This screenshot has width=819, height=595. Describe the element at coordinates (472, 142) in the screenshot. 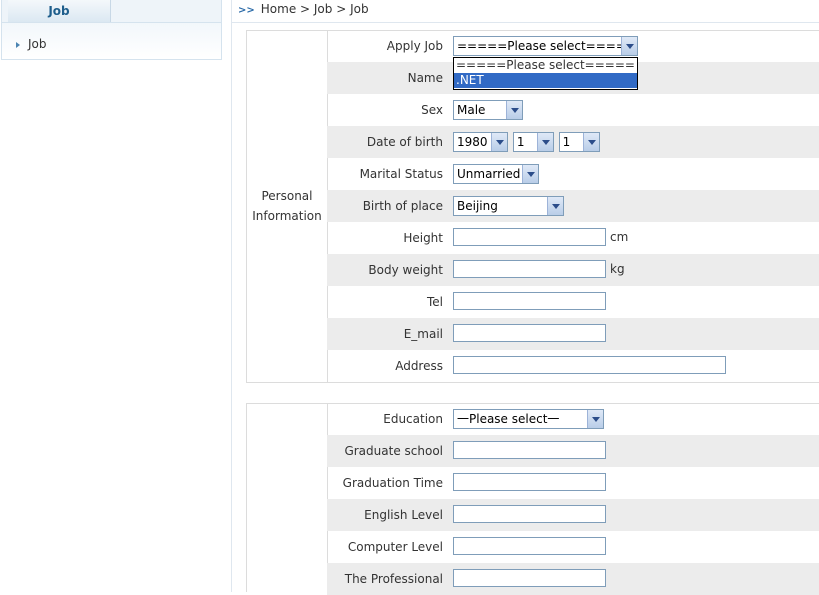

I see `dob-year-value: 1980` at that location.